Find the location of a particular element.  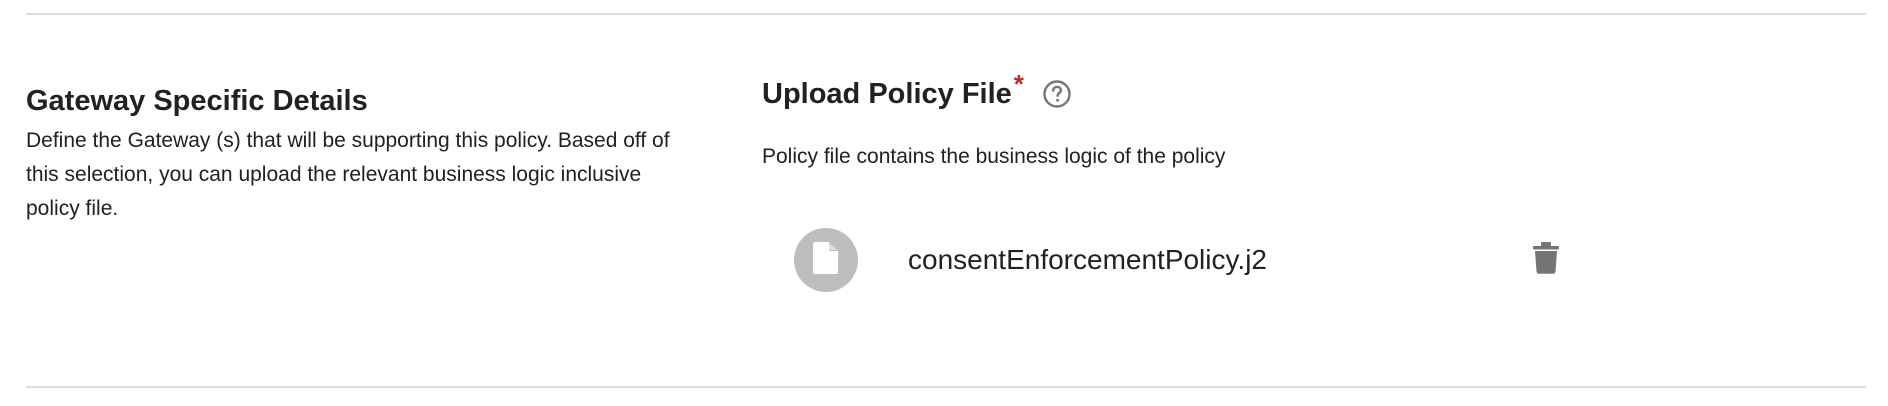

uploaded-file-item: consentEnforcementPolicy.j2 is located at coordinates (1194, 261).